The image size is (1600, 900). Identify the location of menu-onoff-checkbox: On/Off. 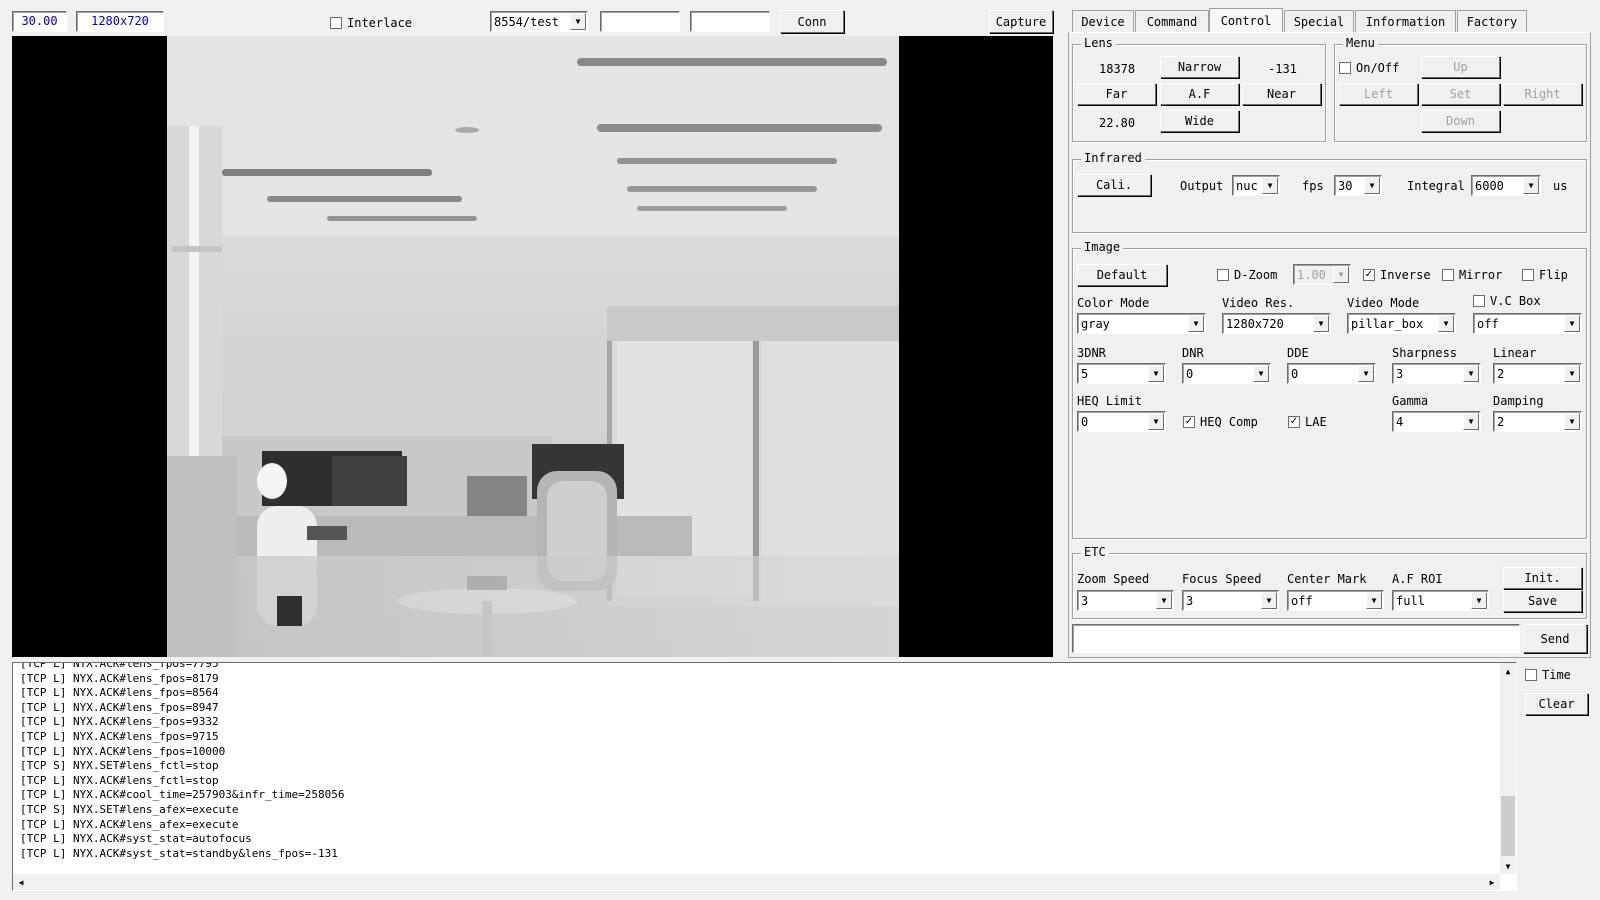
(1369, 68).